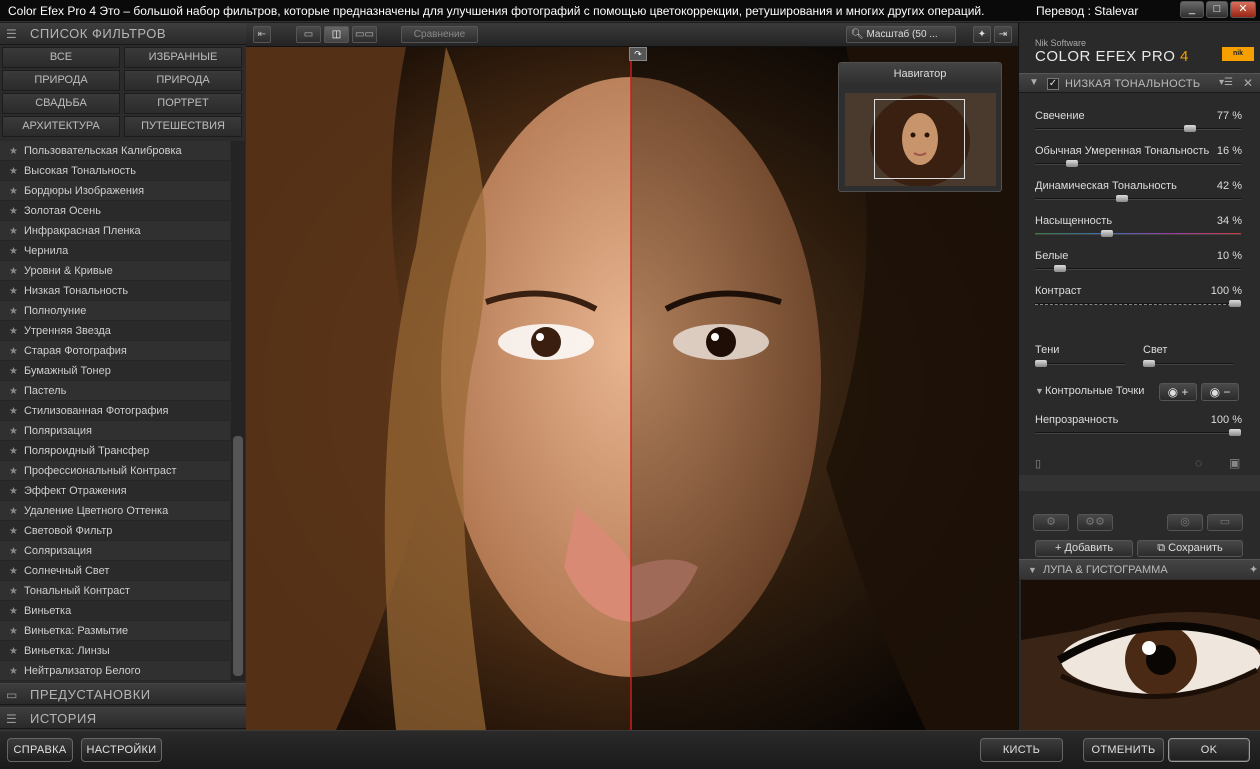  I want to click on maximize-button: □, so click(1217, 9).